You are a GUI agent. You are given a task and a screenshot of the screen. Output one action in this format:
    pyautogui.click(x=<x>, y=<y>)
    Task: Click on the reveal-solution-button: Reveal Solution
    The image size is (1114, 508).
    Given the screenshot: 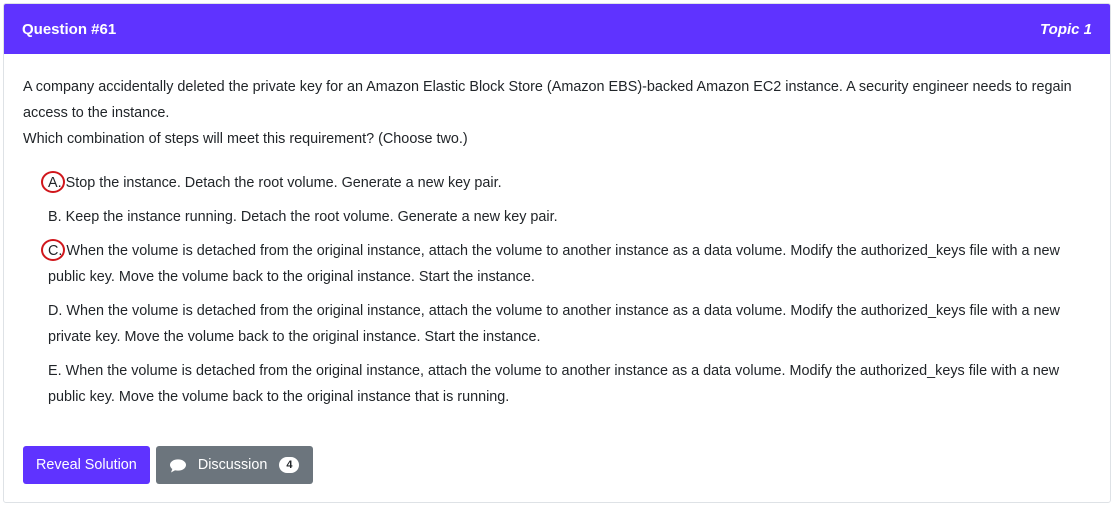 What is the action you would take?
    pyautogui.click(x=86, y=465)
    